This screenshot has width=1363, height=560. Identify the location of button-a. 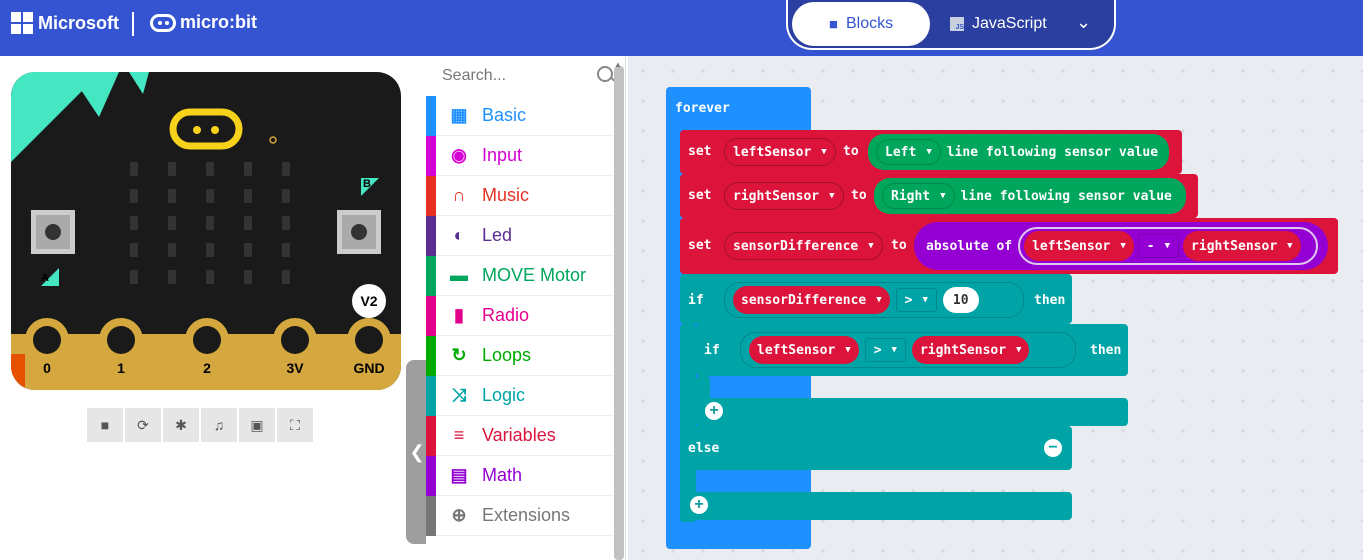
(53, 232).